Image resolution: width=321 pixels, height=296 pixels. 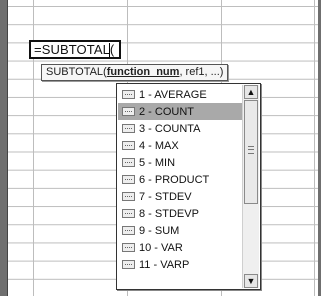 I want to click on text-caret, so click(x=109, y=50).